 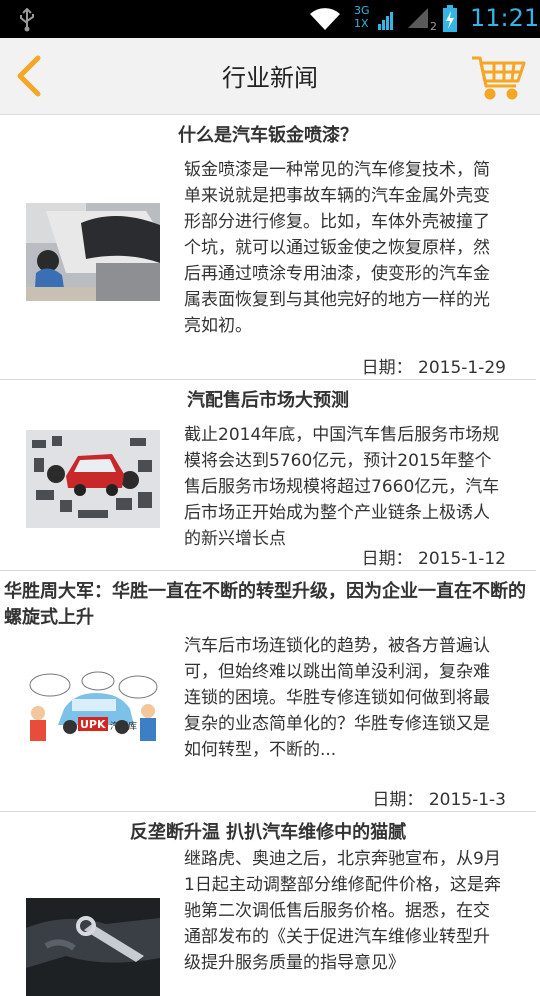 I want to click on title-bar: 行业新闻, so click(x=270, y=76).